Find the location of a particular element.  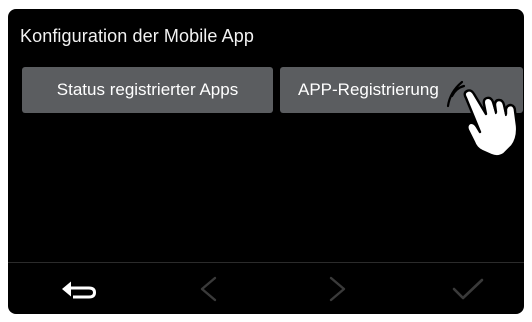

checkmark-icon is located at coordinates (468, 288).